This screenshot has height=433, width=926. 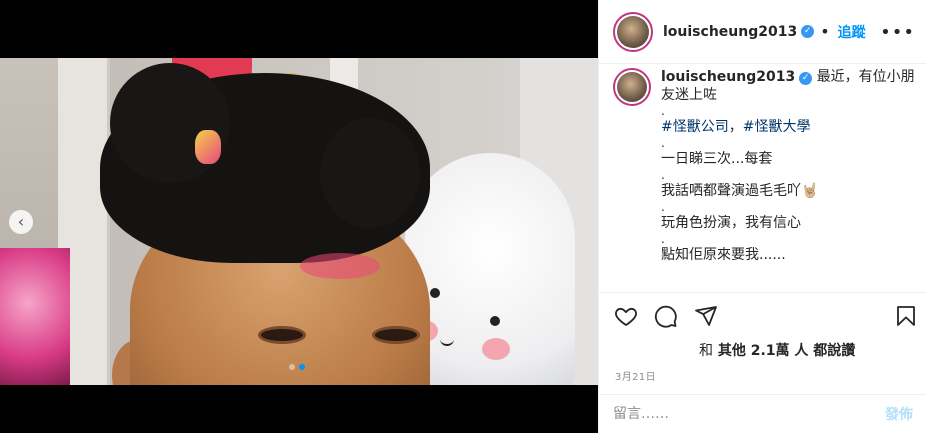 I want to click on caption-line: 我話哂都聲演過毛毛吖🤘🏼, so click(x=740, y=191).